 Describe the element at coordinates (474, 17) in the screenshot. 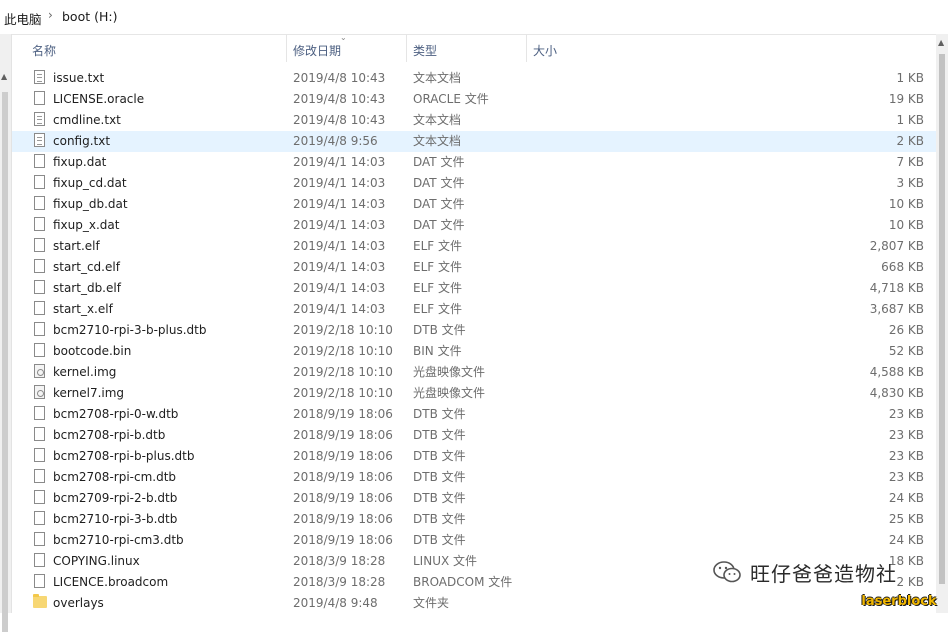

I see `address-bar: 此电脑 › boot (H:)` at that location.